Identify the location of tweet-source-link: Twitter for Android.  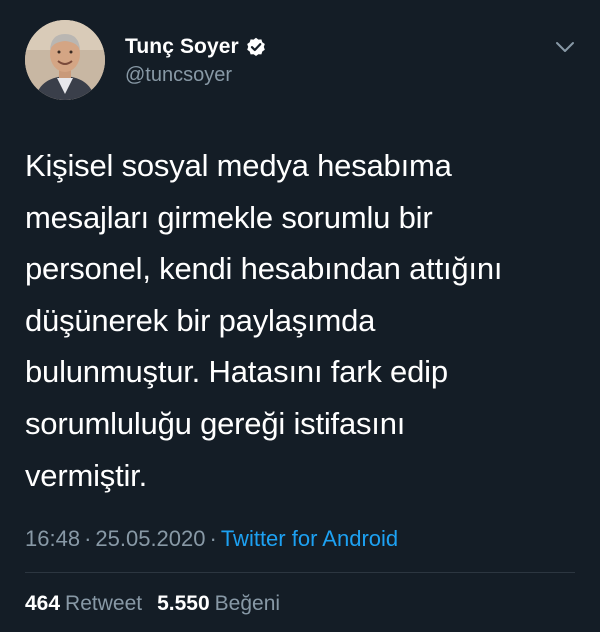
(309, 538).